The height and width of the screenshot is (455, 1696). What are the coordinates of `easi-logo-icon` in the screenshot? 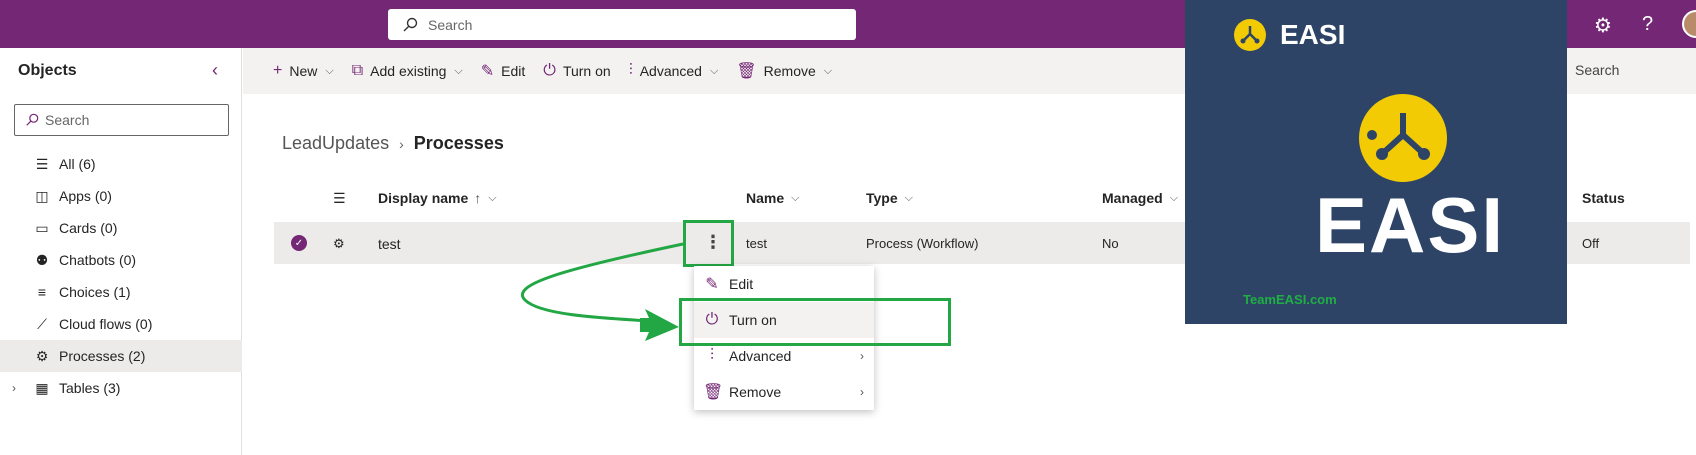 It's located at (1250, 35).